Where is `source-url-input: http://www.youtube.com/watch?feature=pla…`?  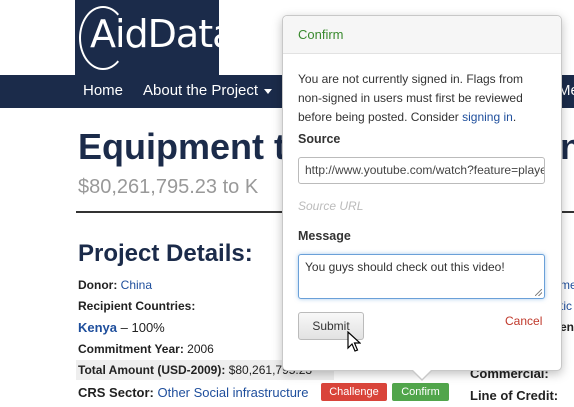
source-url-input: http://www.youtube.com/watch?feature=pla… is located at coordinates (421, 170).